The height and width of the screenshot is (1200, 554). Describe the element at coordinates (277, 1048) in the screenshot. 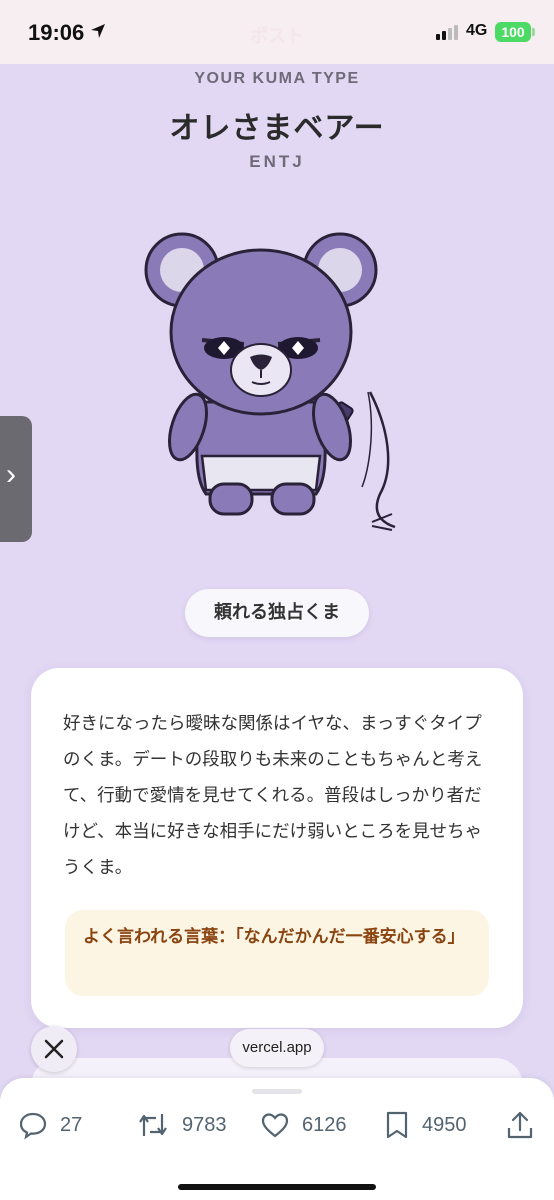

I see `url-pill: vercel.app` at that location.